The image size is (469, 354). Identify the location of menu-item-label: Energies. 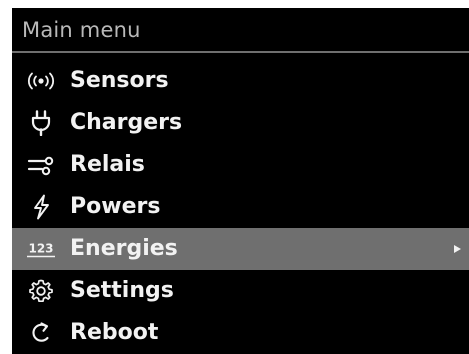
(124, 248).